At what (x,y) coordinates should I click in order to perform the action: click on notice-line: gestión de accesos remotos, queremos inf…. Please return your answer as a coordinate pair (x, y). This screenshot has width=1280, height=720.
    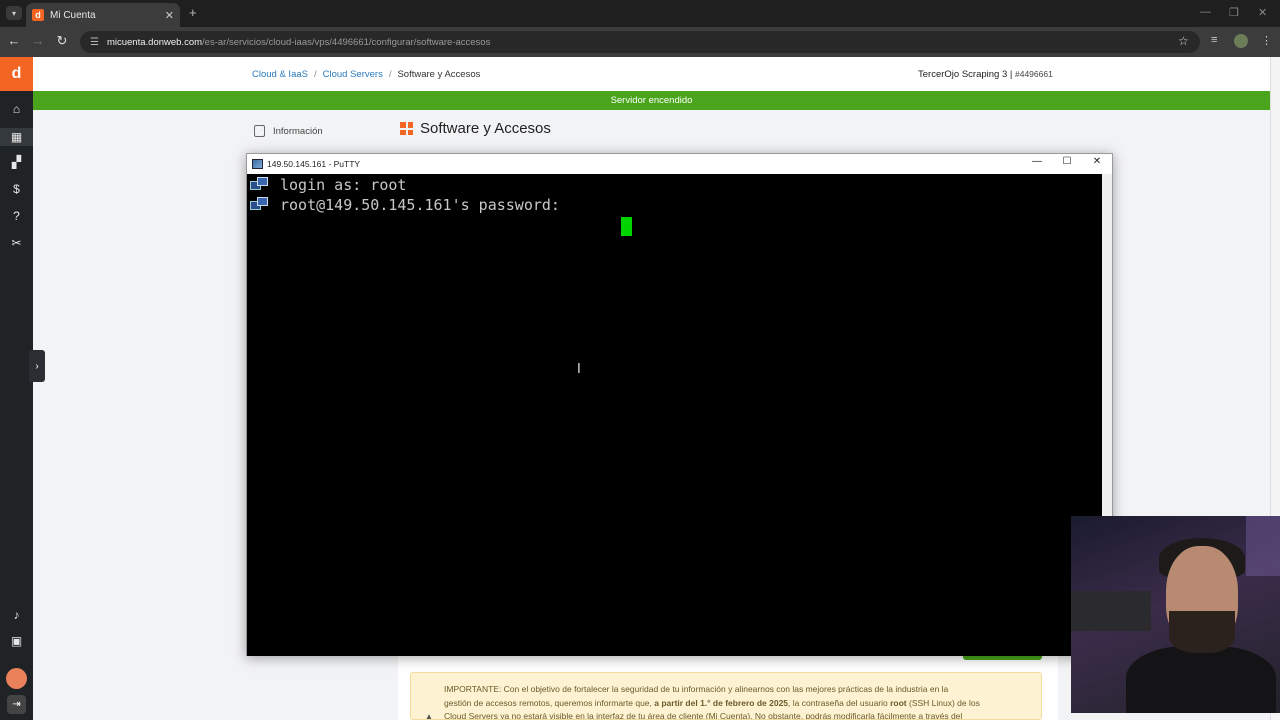
    Looking at the image, I should click on (712, 702).